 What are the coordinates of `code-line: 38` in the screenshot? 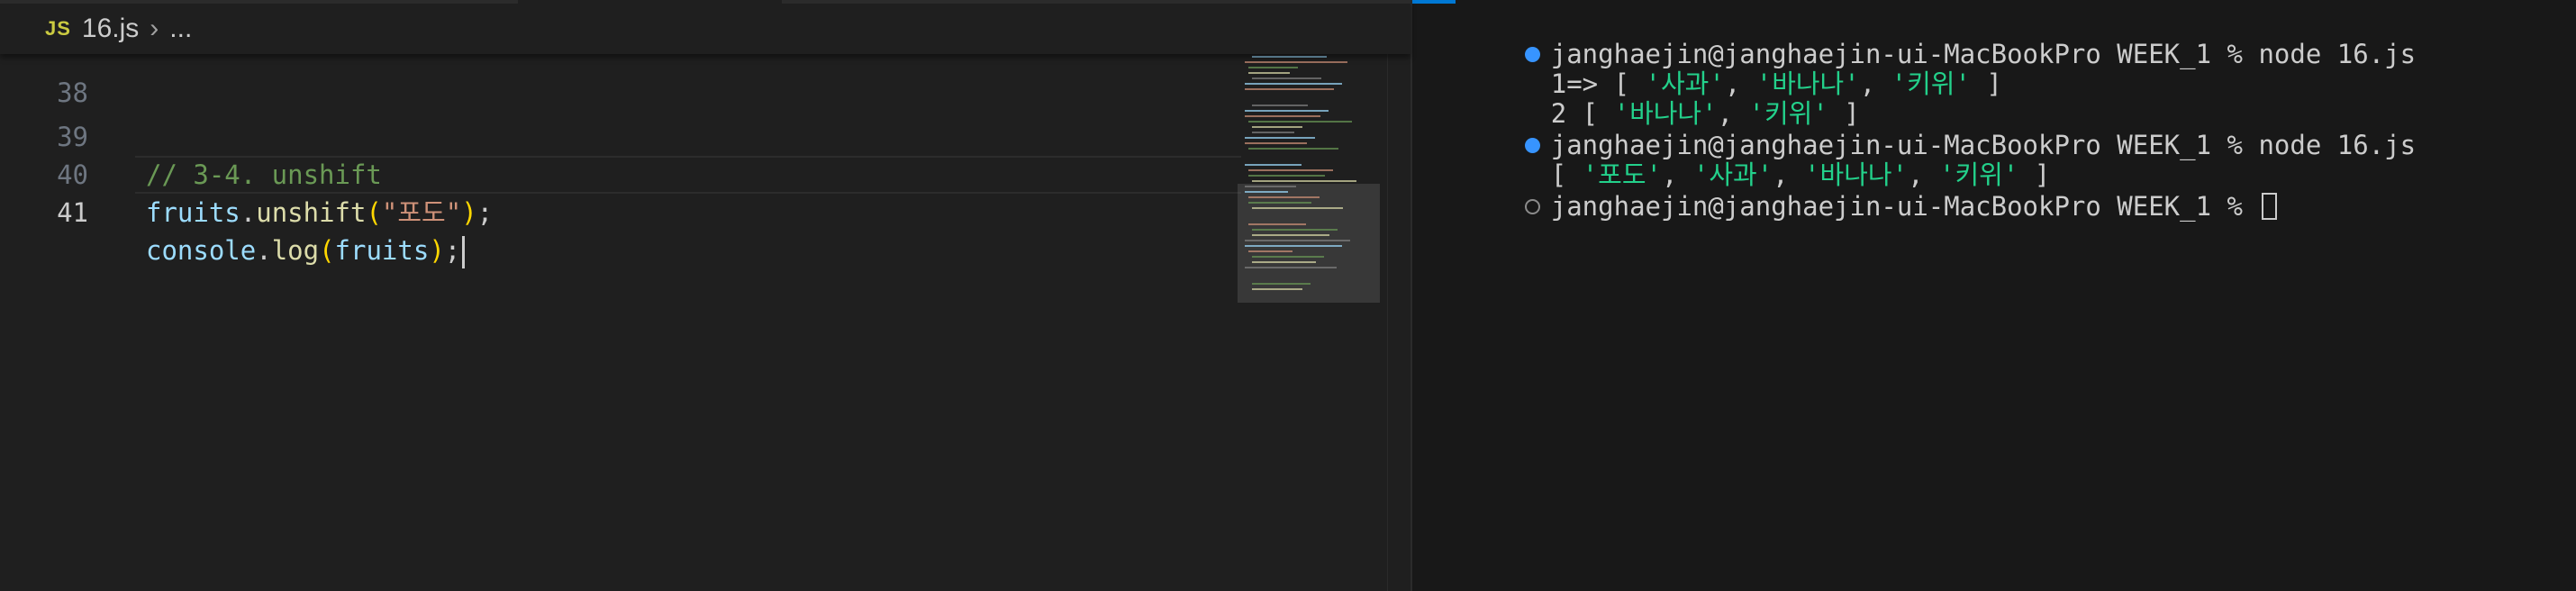 It's located at (621, 81).